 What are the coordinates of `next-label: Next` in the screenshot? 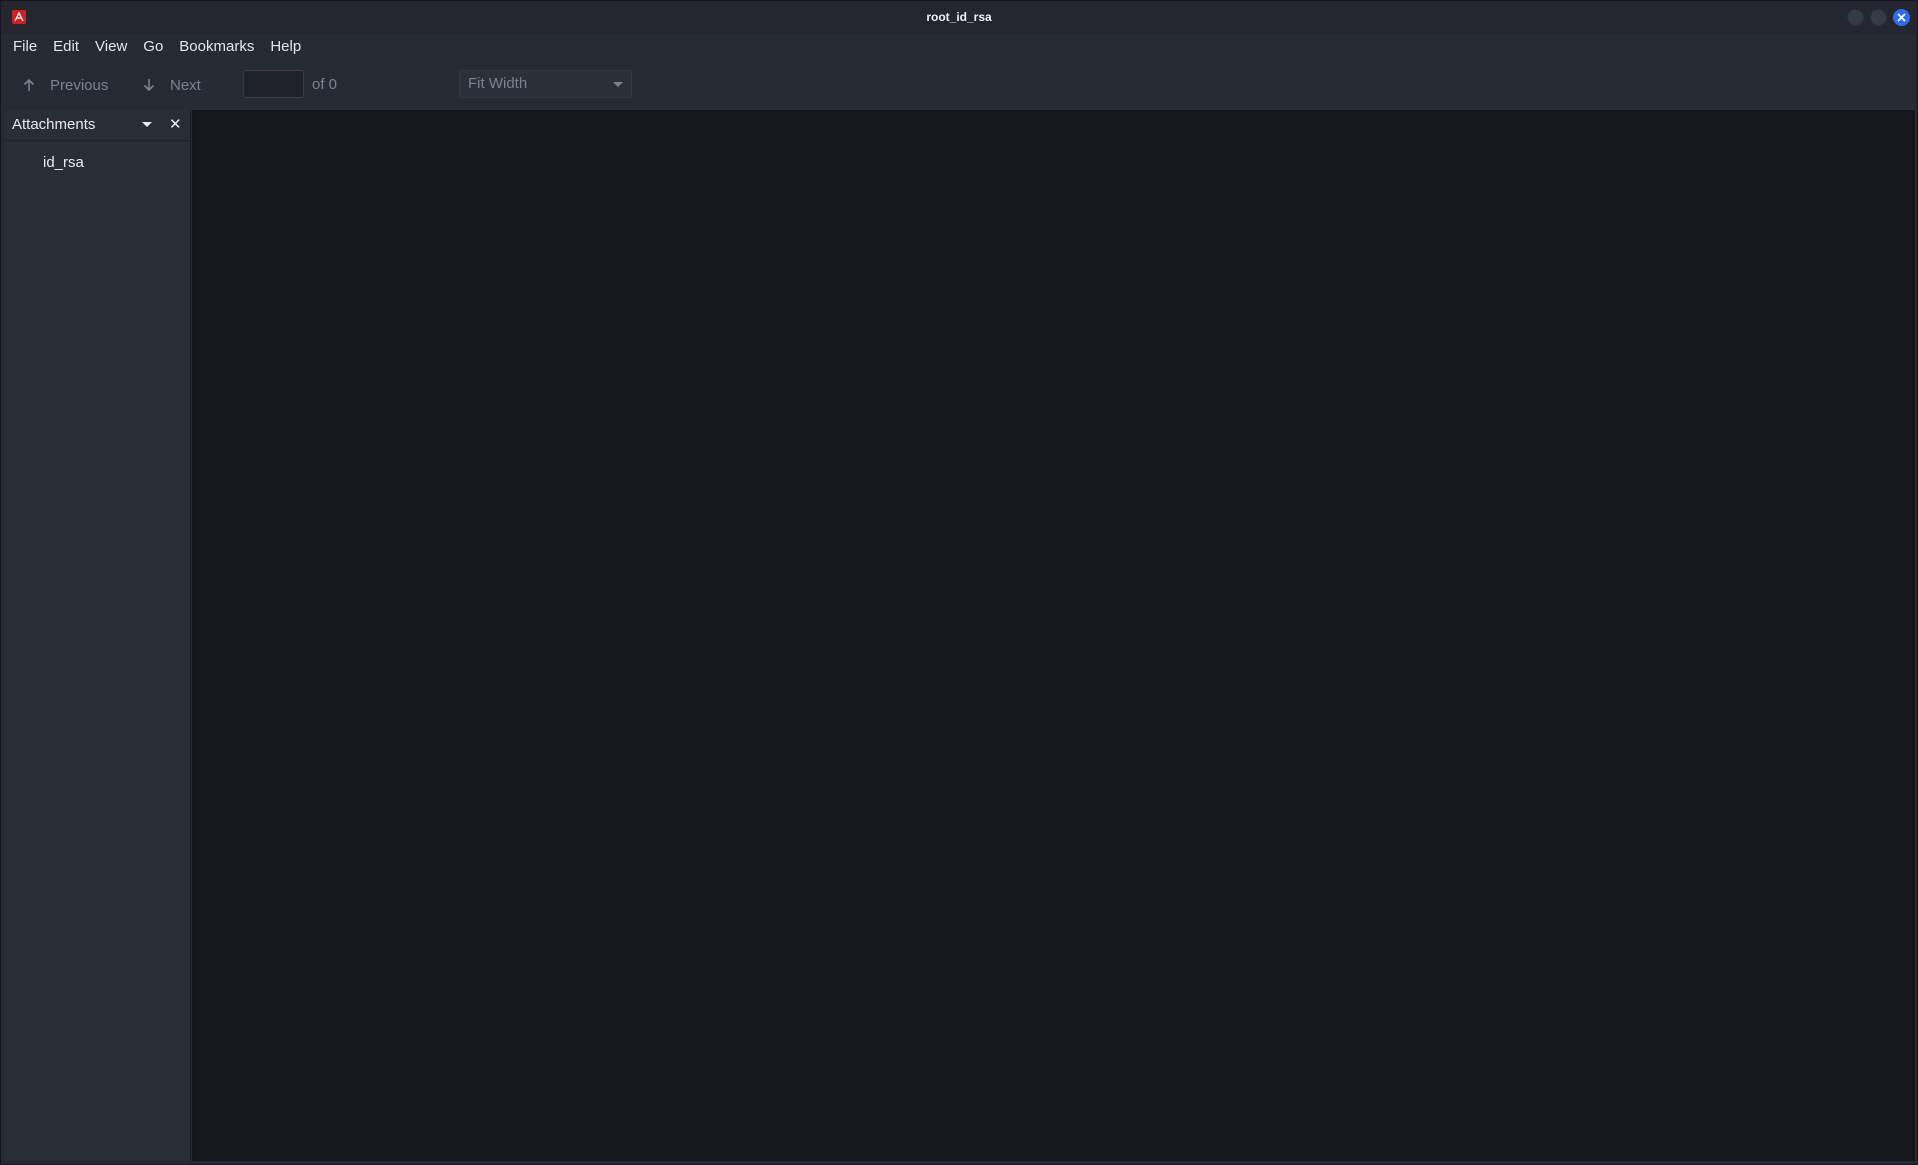 It's located at (185, 85).